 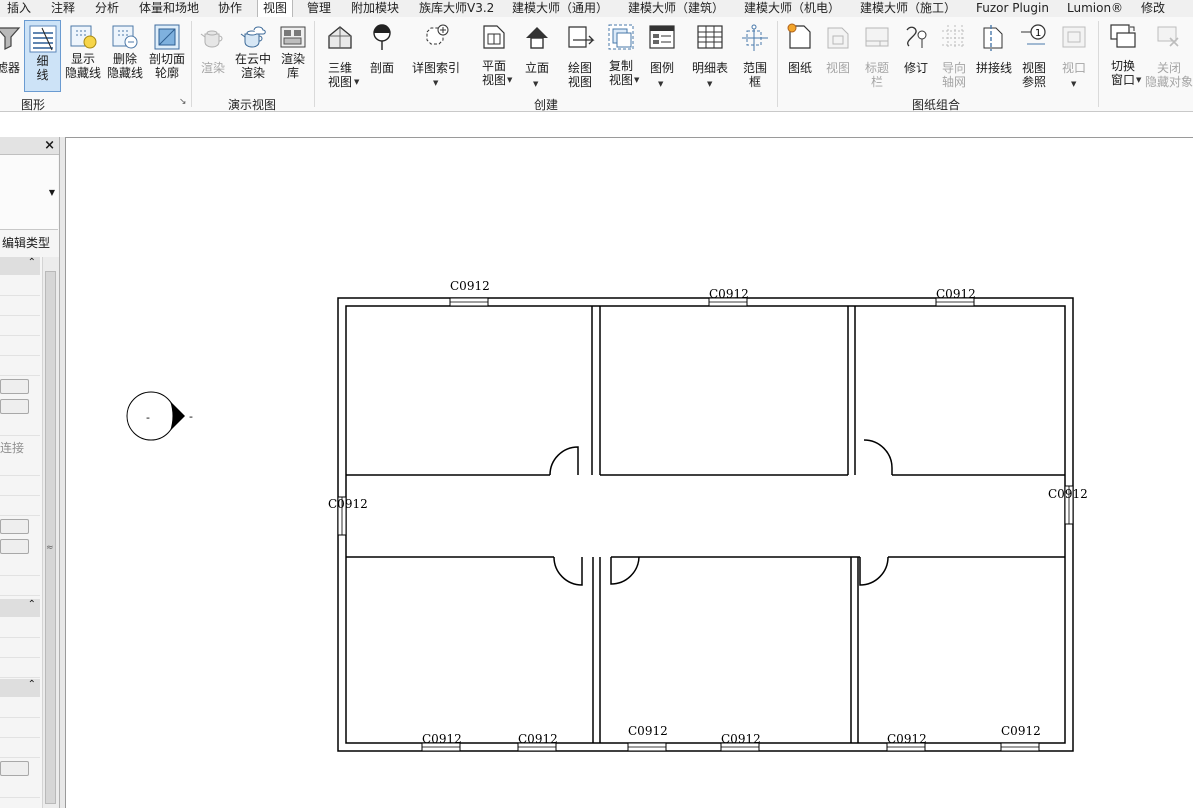 I want to click on render-gallery-button: 渲染库, so click(x=293, y=55).